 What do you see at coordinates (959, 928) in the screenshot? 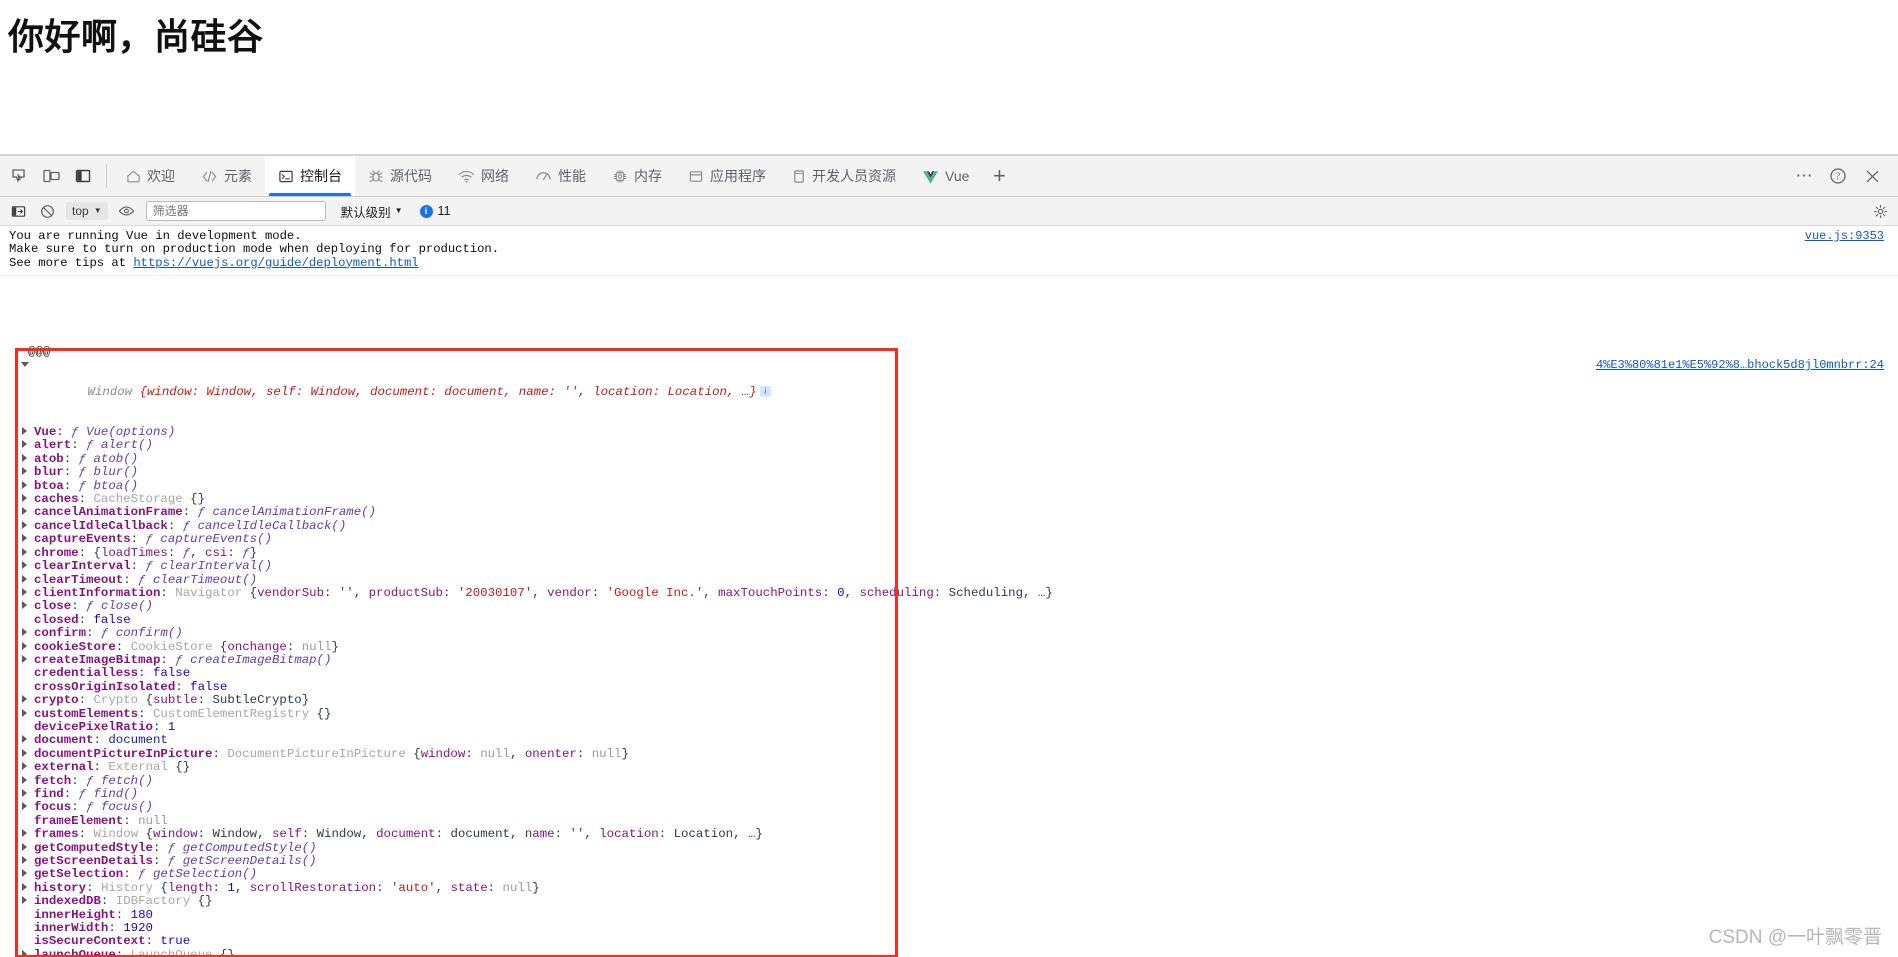
I see `object-property-row: innerWidth: 1920` at bounding box center [959, 928].